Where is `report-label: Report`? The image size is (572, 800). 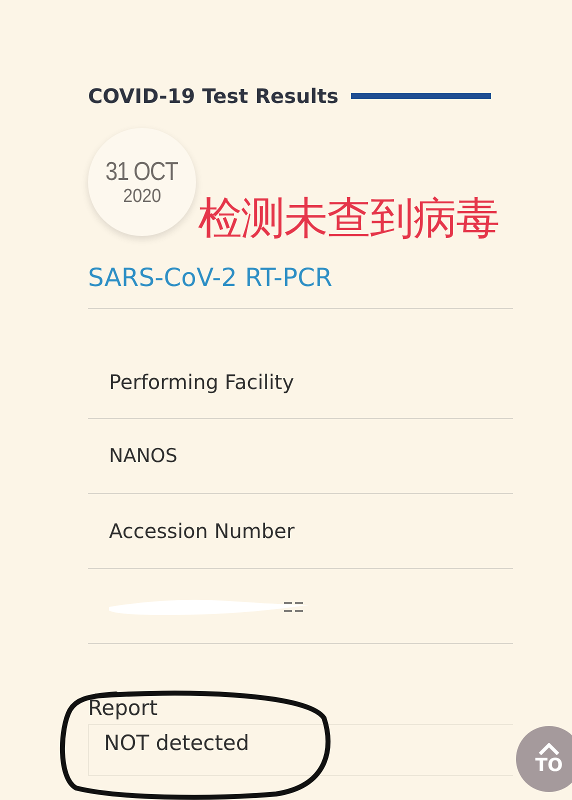 report-label: Report is located at coordinates (123, 708).